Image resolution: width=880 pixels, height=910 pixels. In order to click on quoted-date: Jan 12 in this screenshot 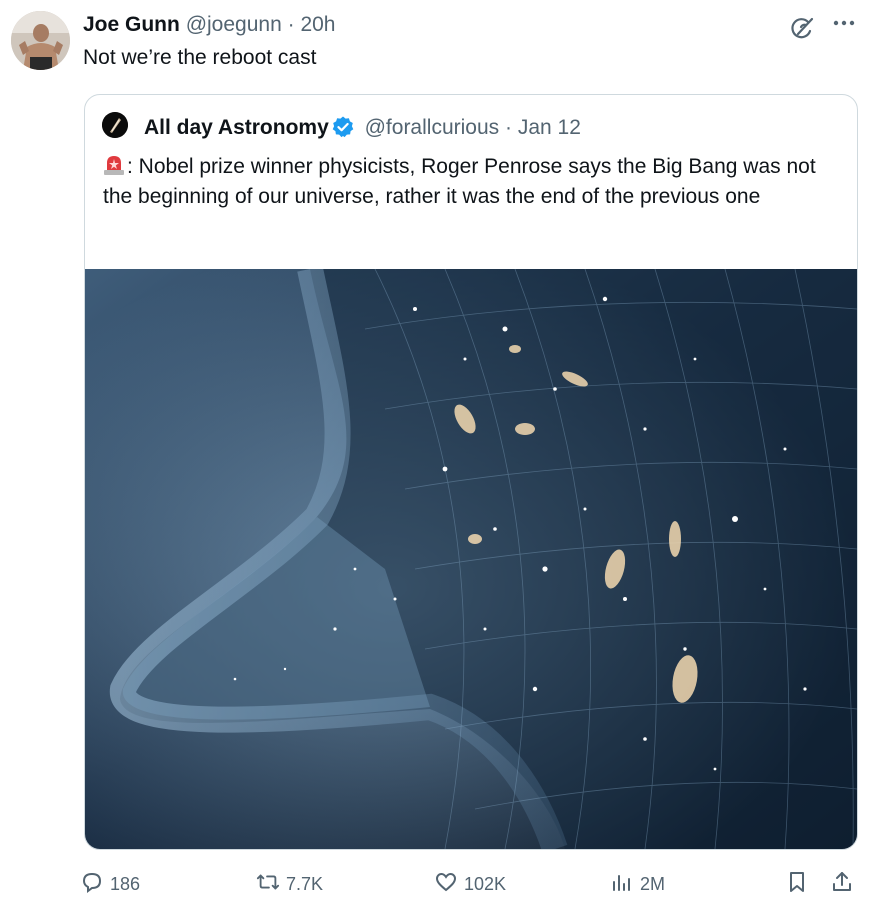, I will do `click(549, 127)`.